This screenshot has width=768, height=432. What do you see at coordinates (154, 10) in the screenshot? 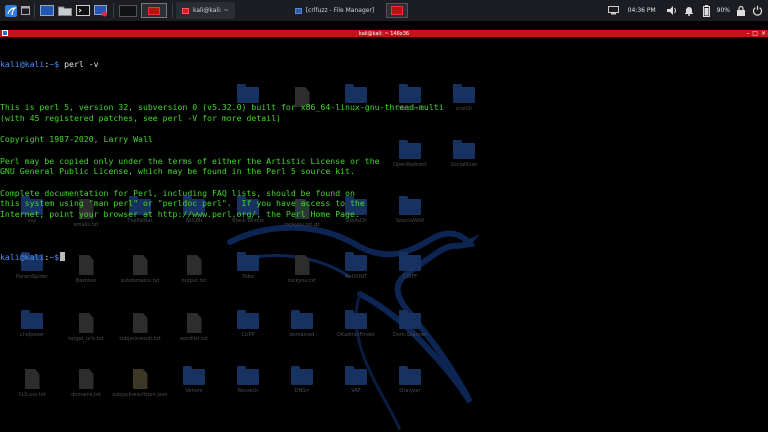
I see `workspace-2-button` at bounding box center [154, 10].